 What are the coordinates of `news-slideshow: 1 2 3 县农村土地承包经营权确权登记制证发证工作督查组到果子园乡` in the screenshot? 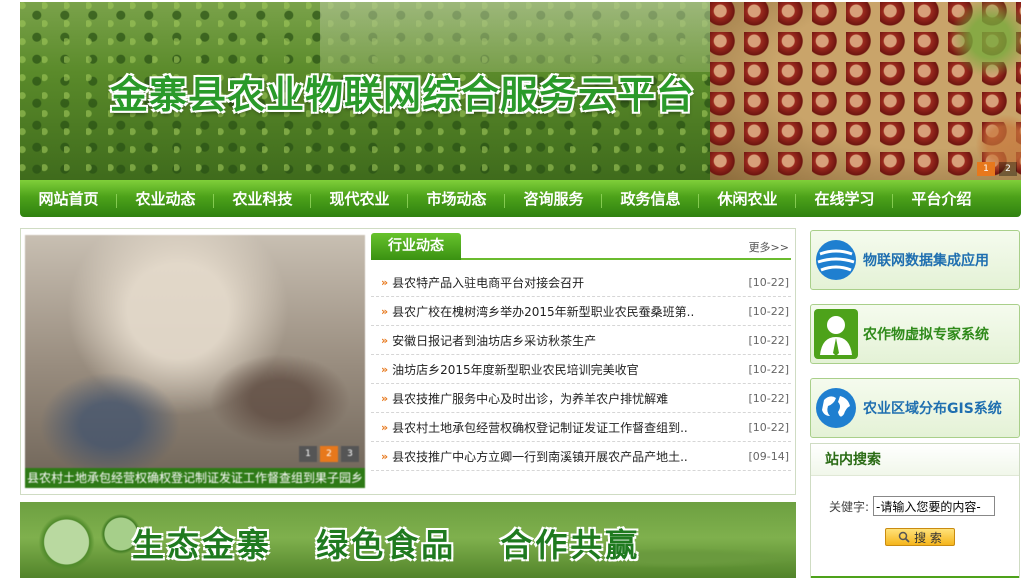 It's located at (195, 361).